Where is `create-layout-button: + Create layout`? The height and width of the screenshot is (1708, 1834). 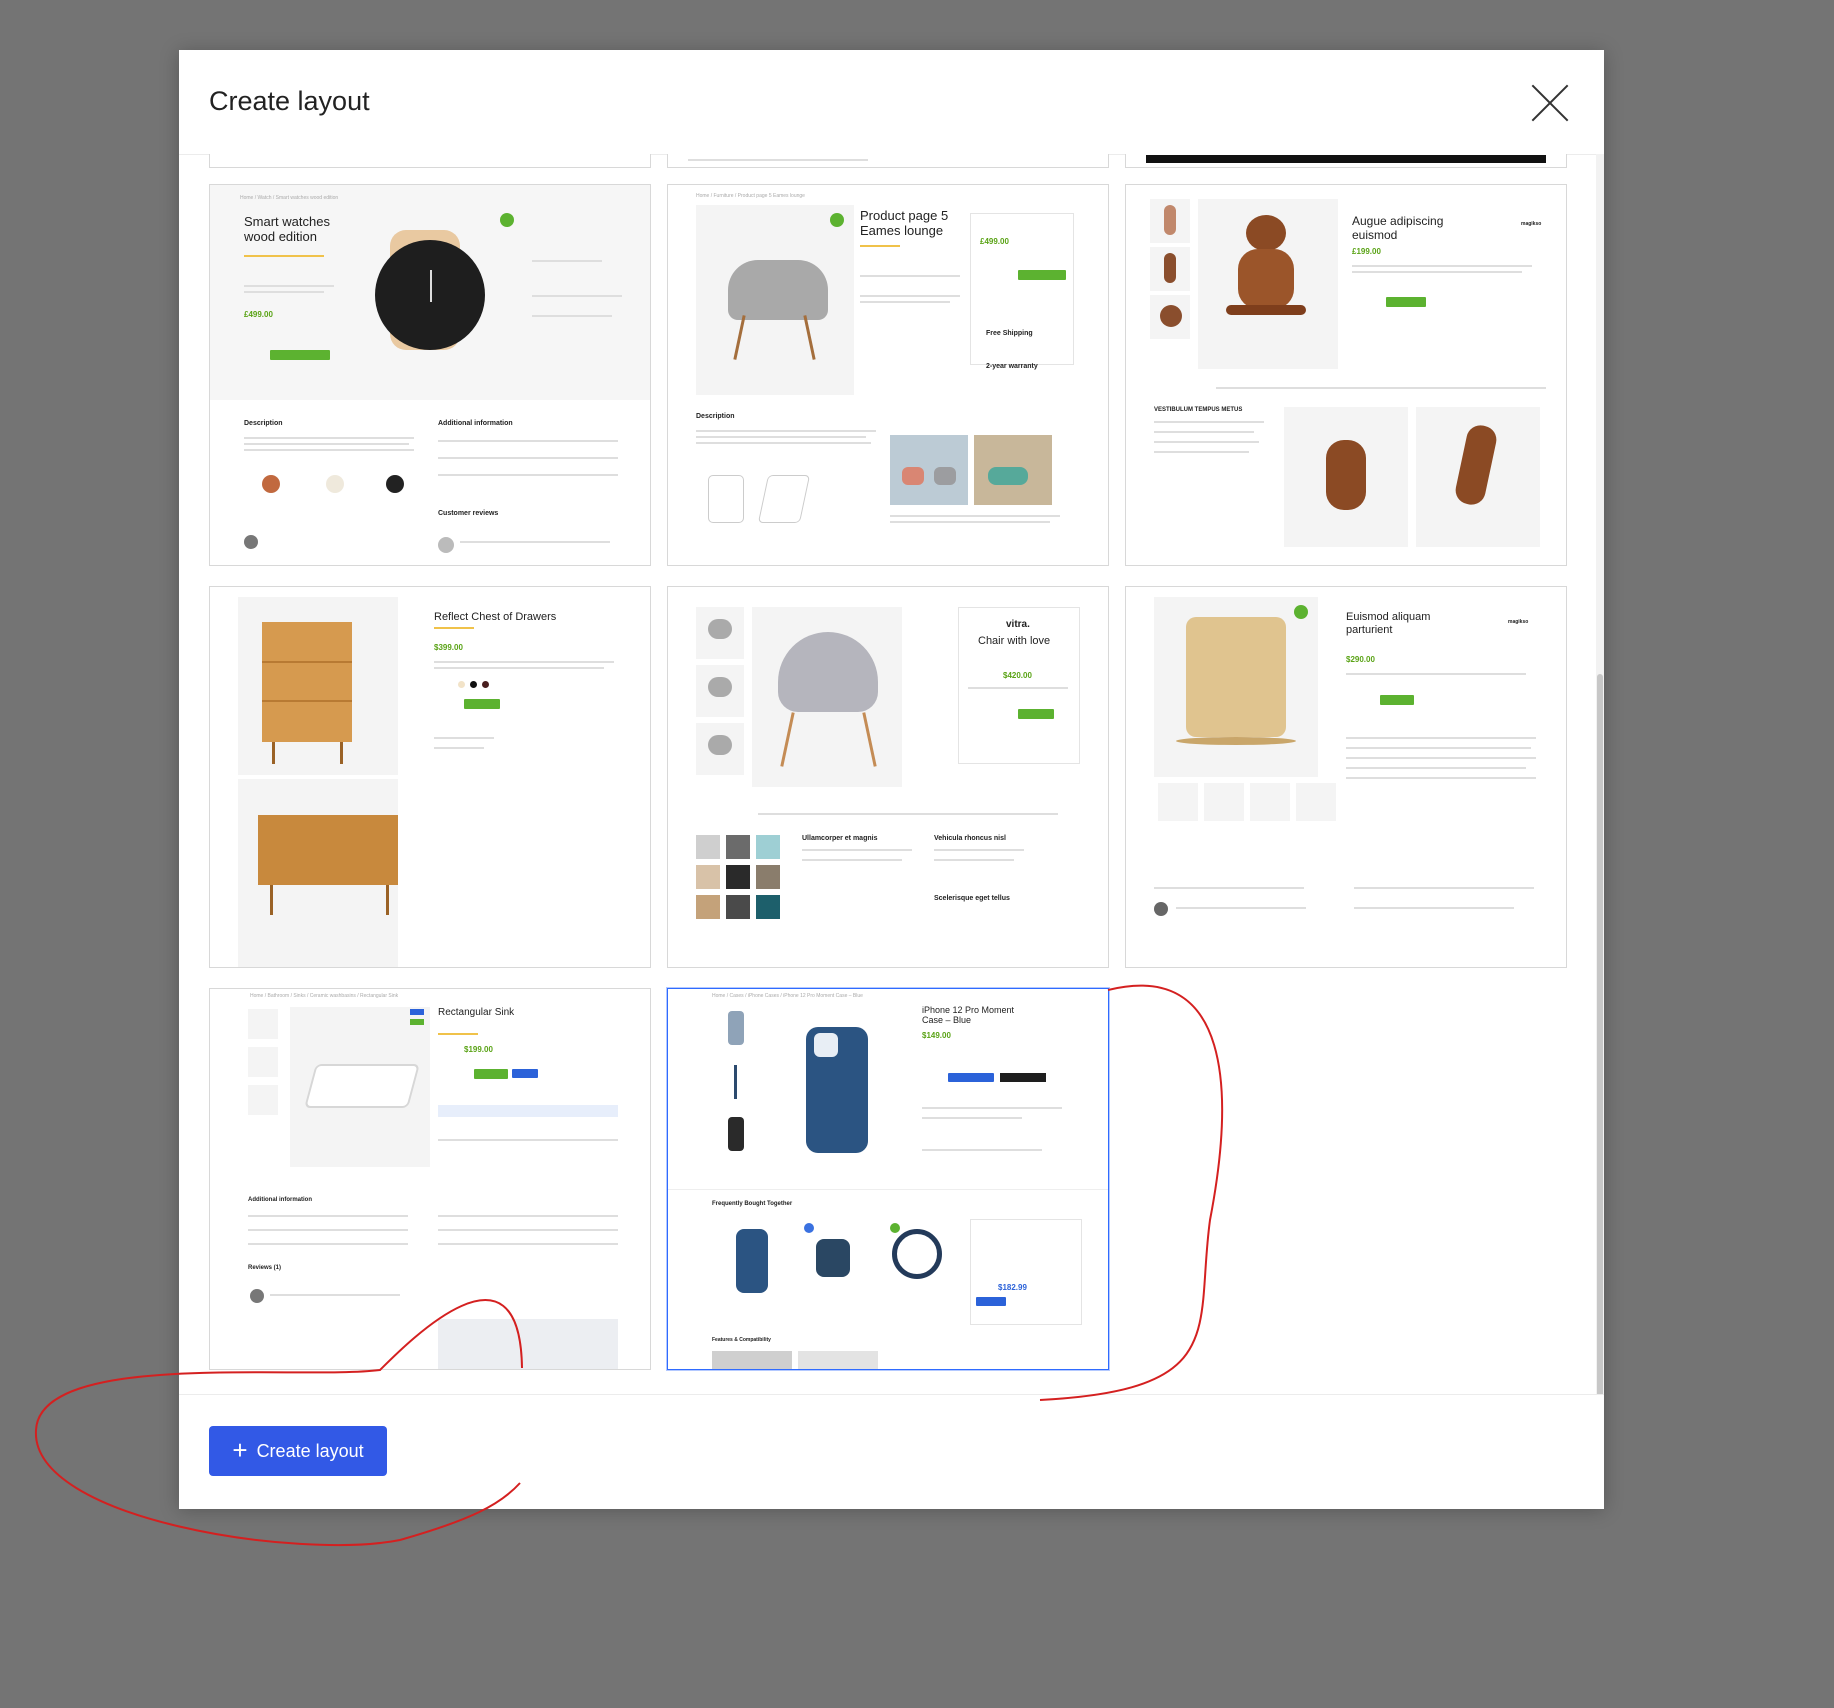
create-layout-button: + Create layout is located at coordinates (298, 1451).